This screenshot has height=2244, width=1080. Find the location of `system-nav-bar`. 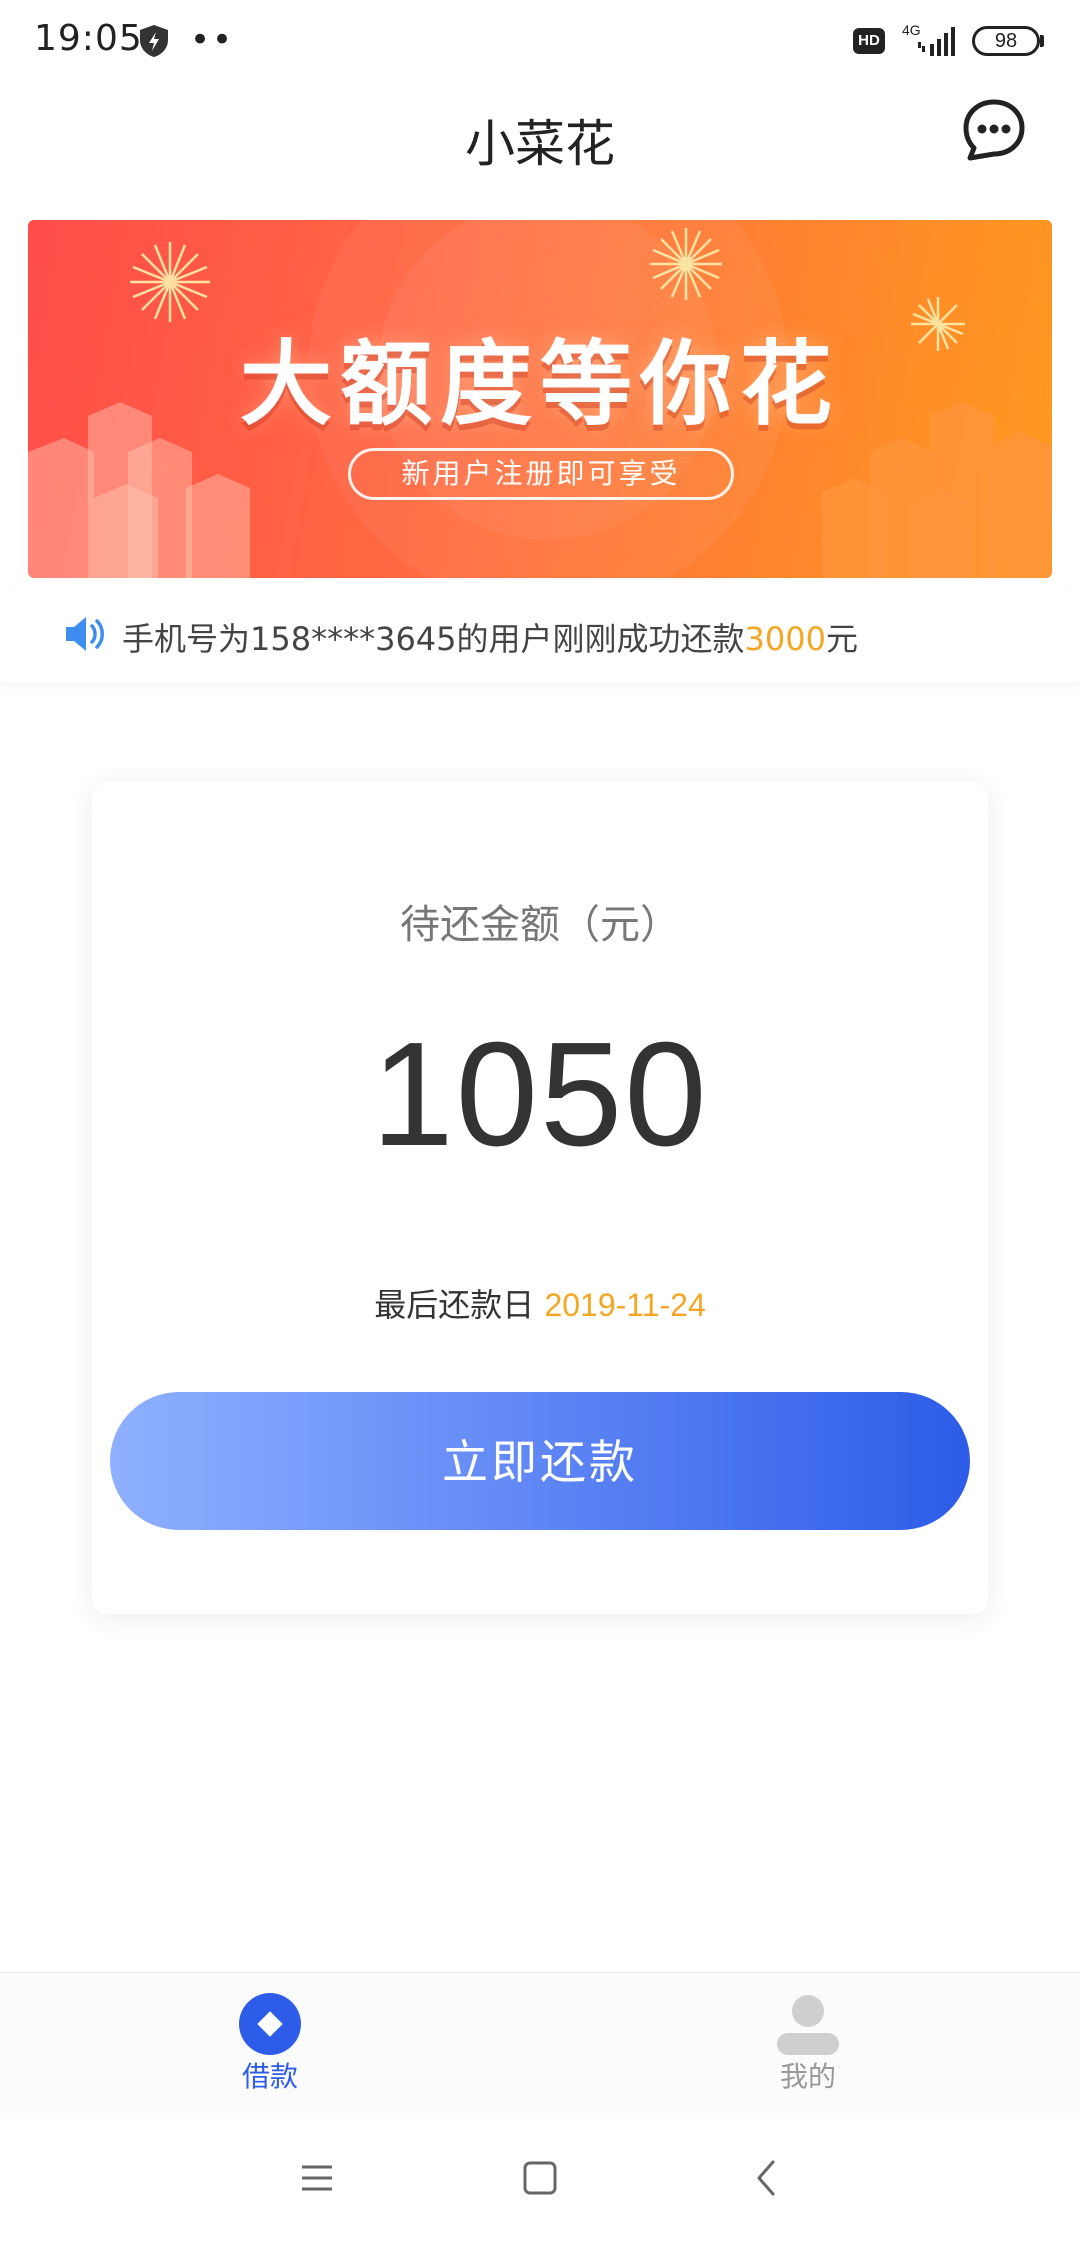

system-nav-bar is located at coordinates (540, 2178).